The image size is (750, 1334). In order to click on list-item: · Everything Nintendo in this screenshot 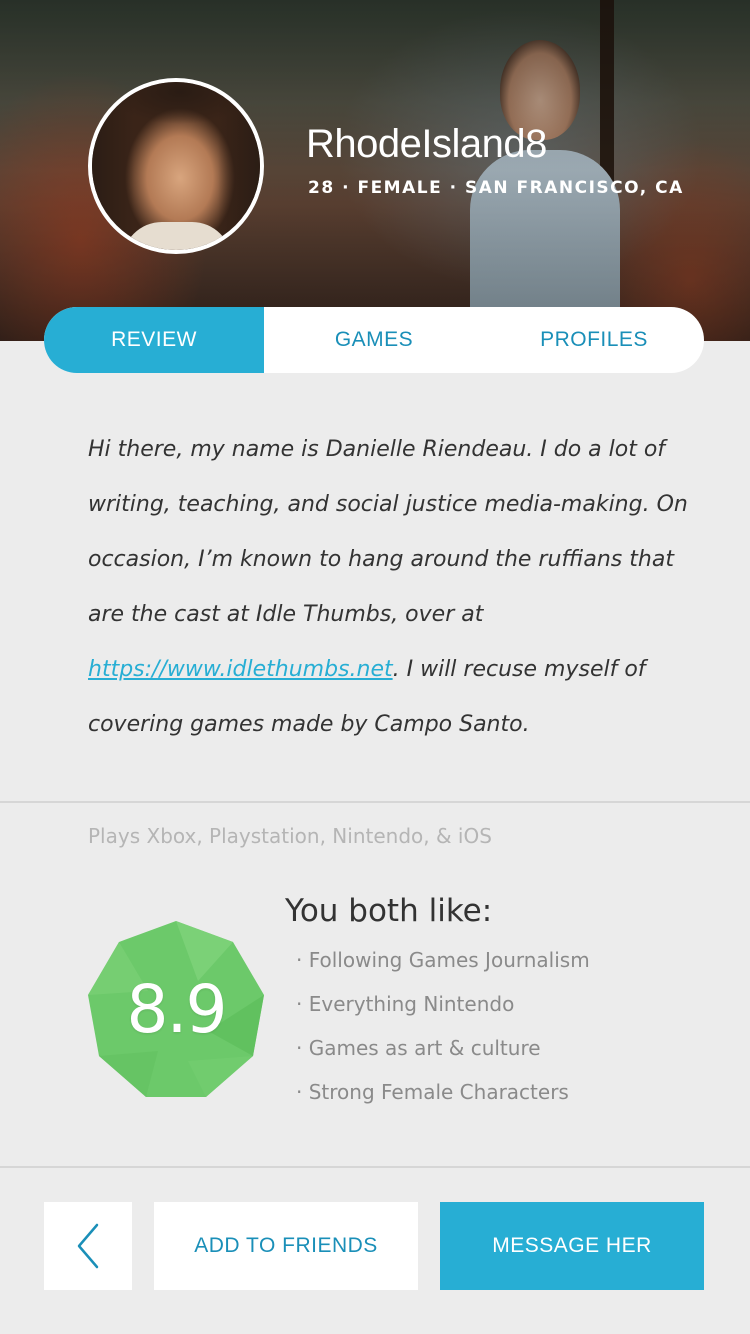, I will do `click(405, 1004)`.